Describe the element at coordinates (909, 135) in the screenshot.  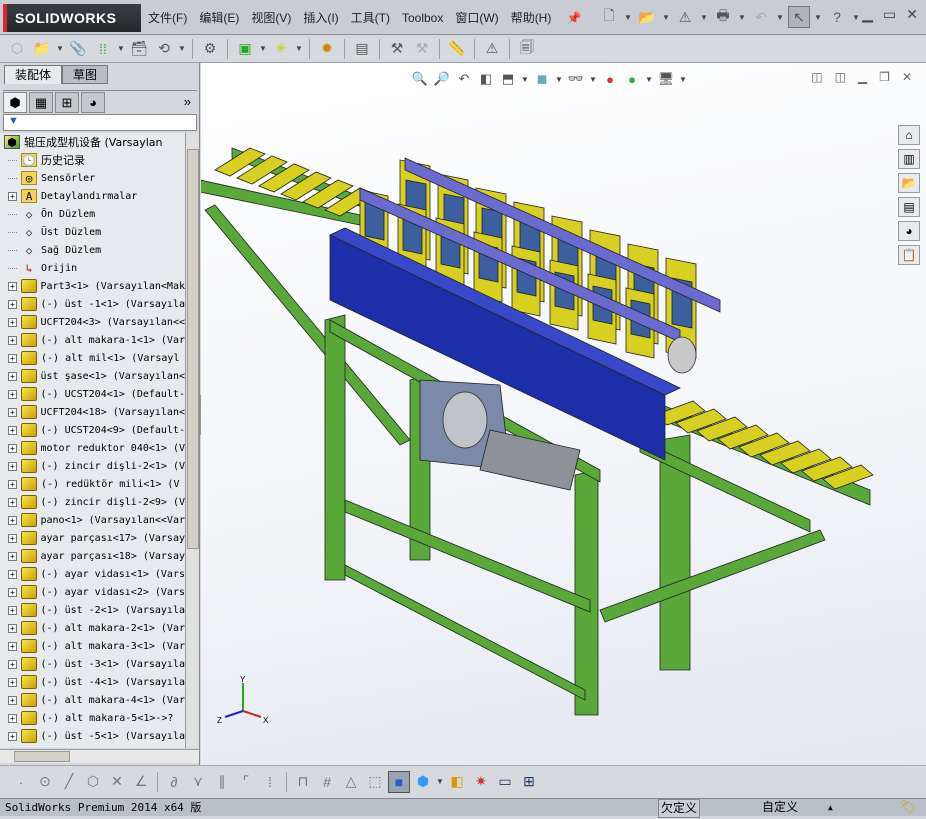
I see `home-icon: ⌂` at that location.